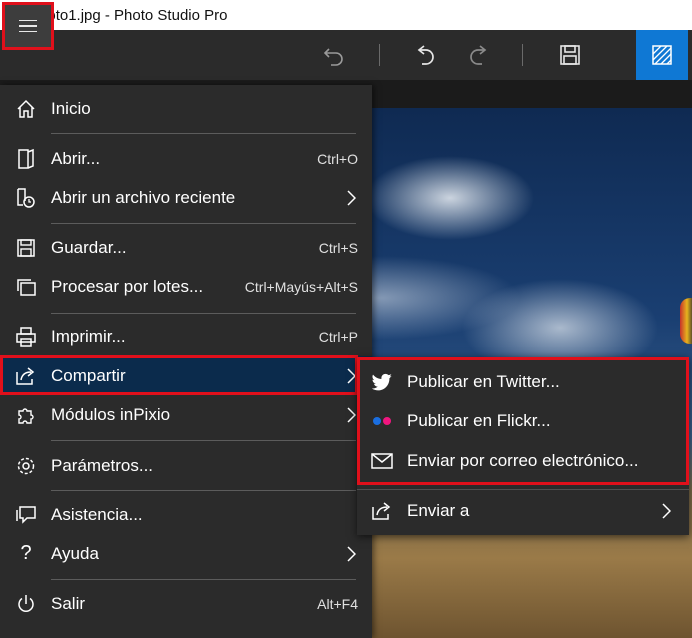  What do you see at coordinates (337, 603) in the screenshot?
I see `menu-shortcut: Alt+F4` at bounding box center [337, 603].